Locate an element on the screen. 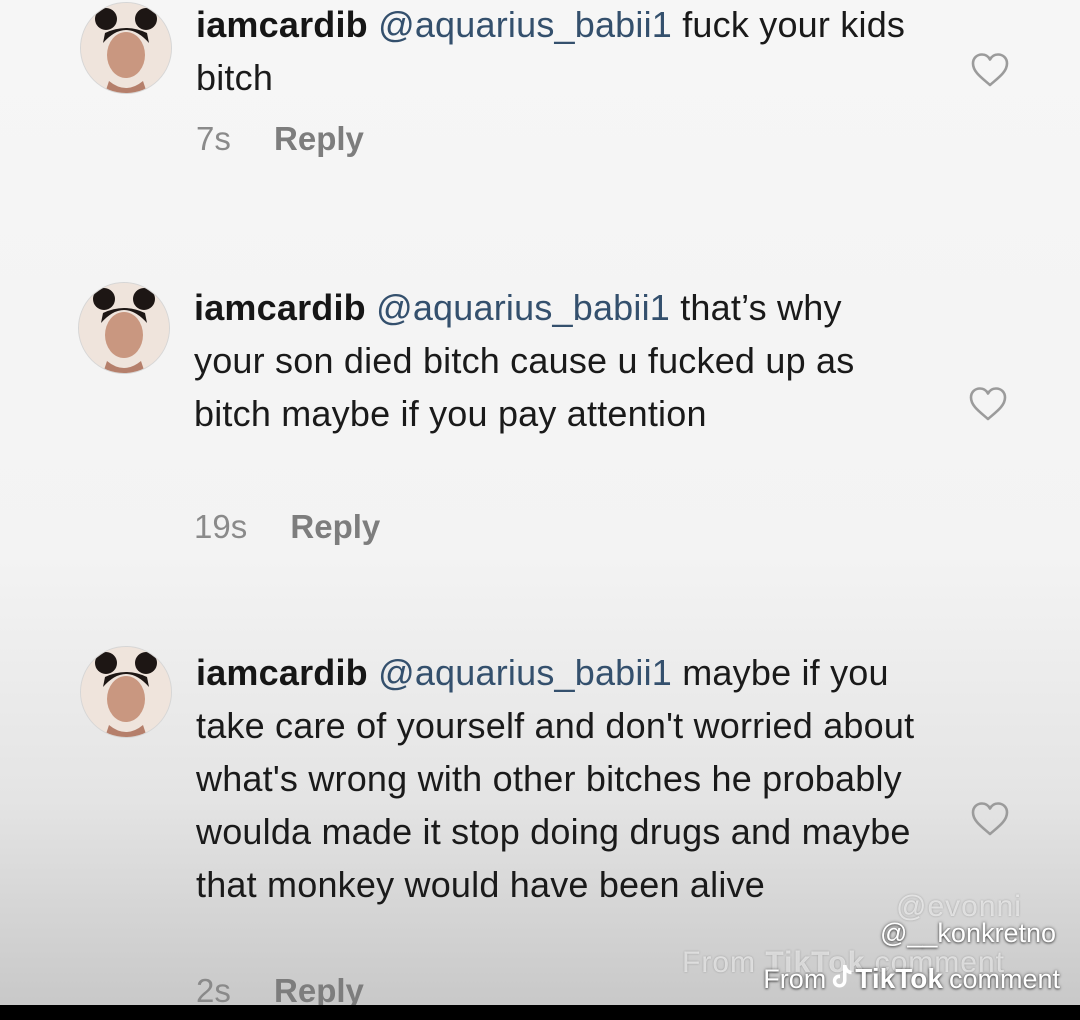  watermark-line: From TikTok comment is located at coordinates (911, 979).